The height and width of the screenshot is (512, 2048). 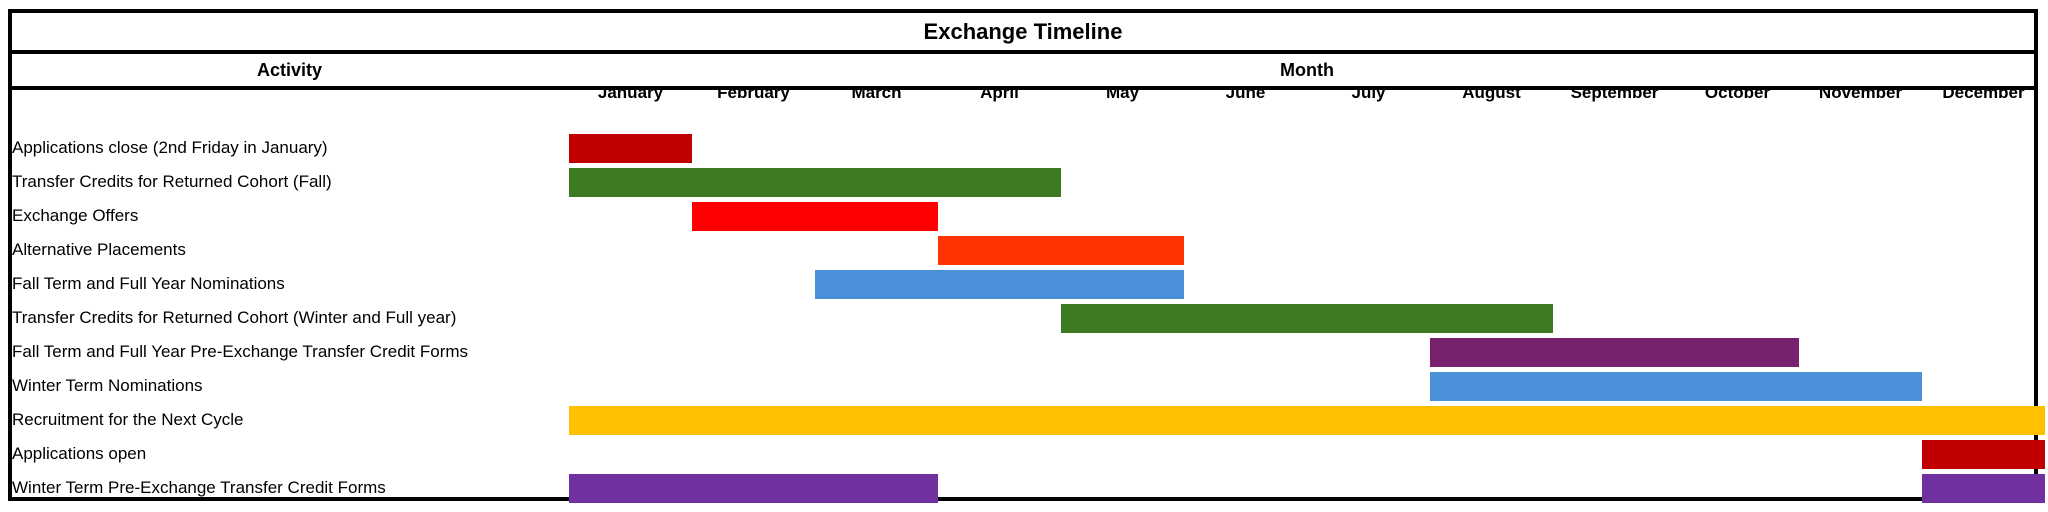 I want to click on month-label-september: September, so click(x=1614, y=92).